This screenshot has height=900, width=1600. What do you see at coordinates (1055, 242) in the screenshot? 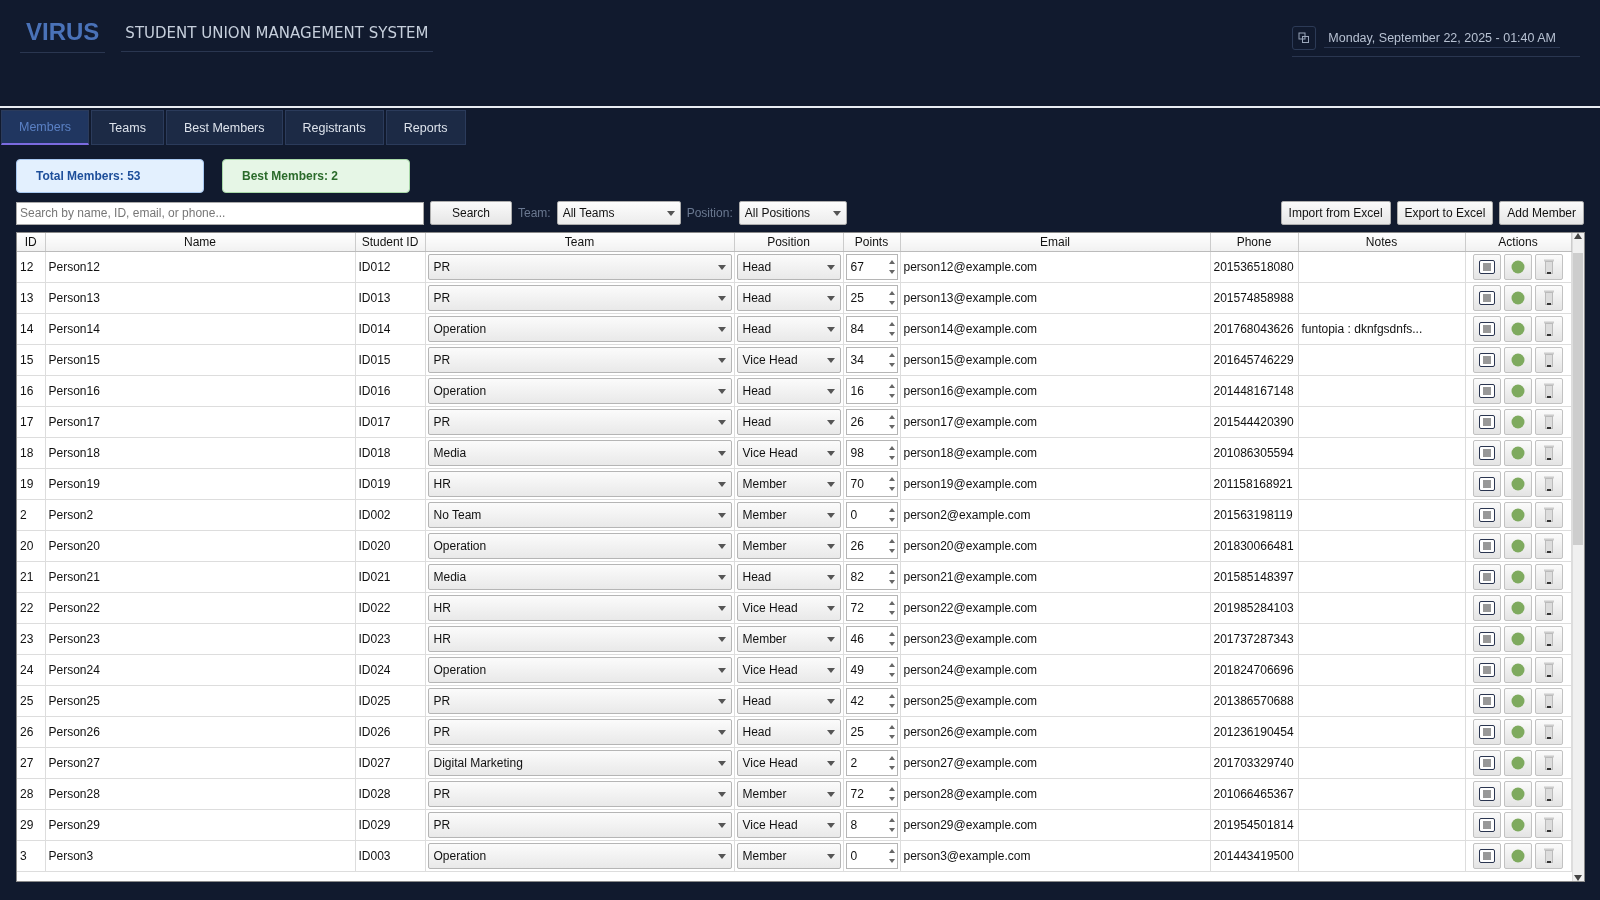
I see `column-header: Email` at bounding box center [1055, 242].